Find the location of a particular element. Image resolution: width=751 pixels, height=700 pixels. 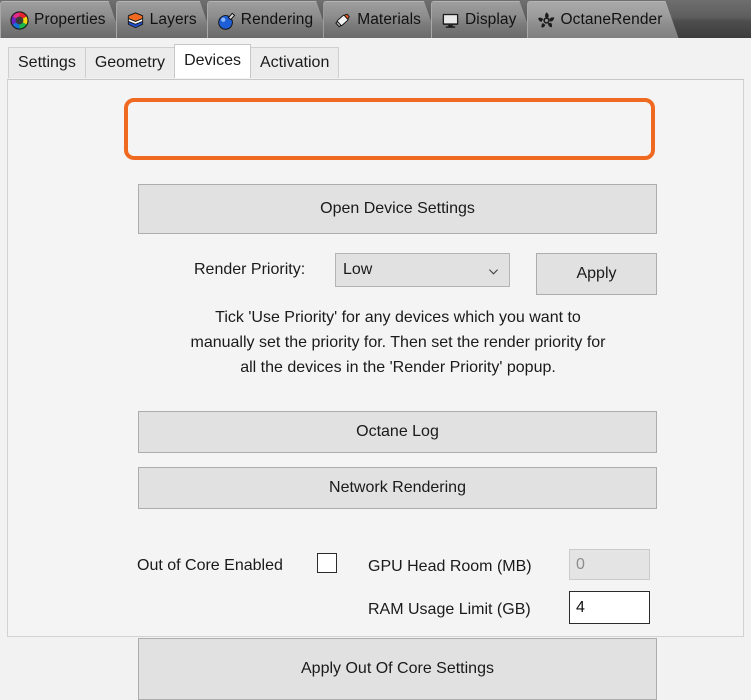

subtab-settings: Settings is located at coordinates (47, 62).